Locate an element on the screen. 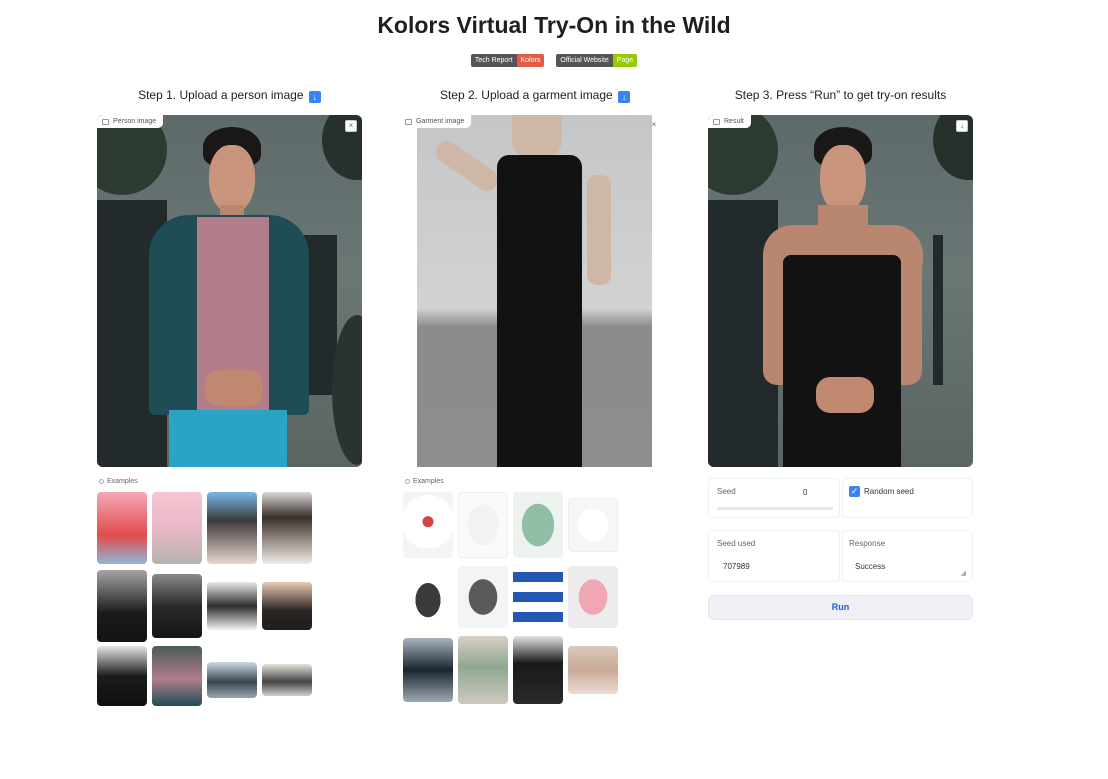  seed-slider is located at coordinates (775, 508).